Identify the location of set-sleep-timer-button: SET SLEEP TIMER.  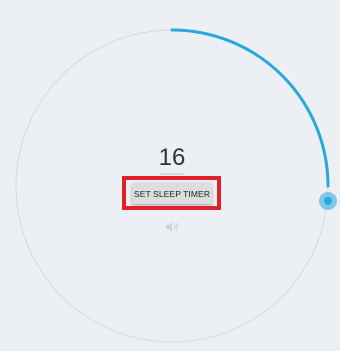
(172, 193).